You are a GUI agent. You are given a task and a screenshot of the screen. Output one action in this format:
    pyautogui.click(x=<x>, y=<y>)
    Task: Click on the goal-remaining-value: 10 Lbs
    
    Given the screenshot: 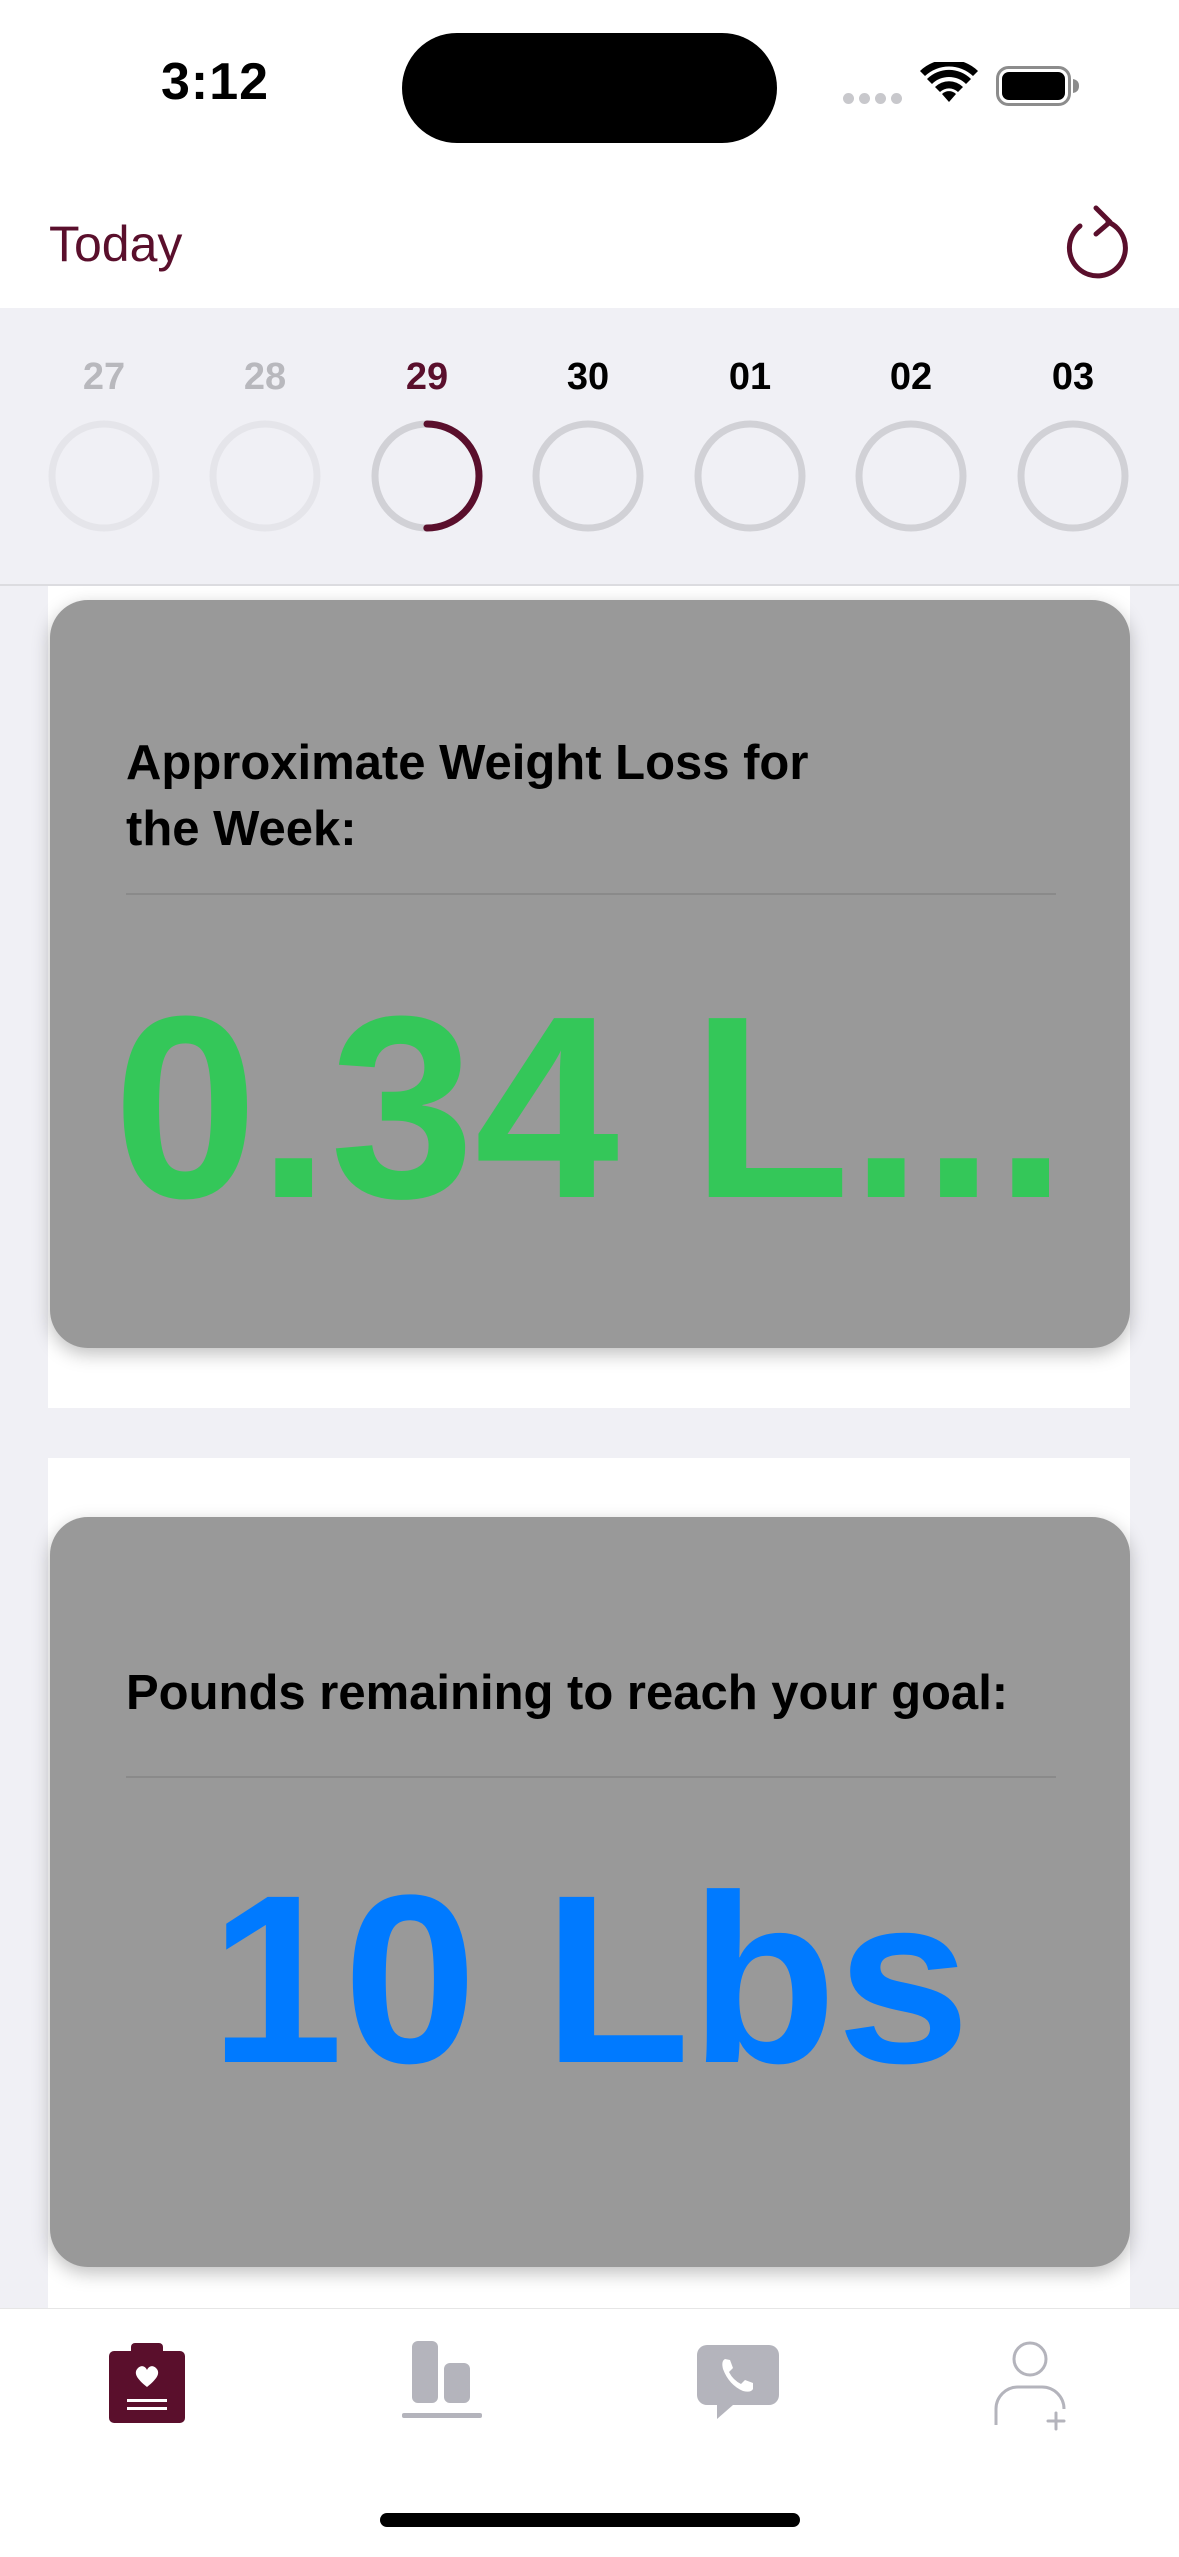 What is the action you would take?
    pyautogui.click(x=590, y=1979)
    